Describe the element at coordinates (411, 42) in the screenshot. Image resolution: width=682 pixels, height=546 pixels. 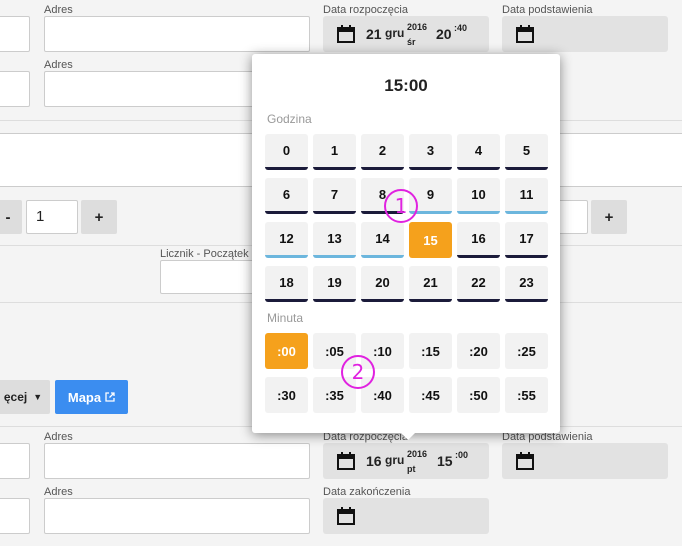
I see `start-date-weekday: śr` at that location.